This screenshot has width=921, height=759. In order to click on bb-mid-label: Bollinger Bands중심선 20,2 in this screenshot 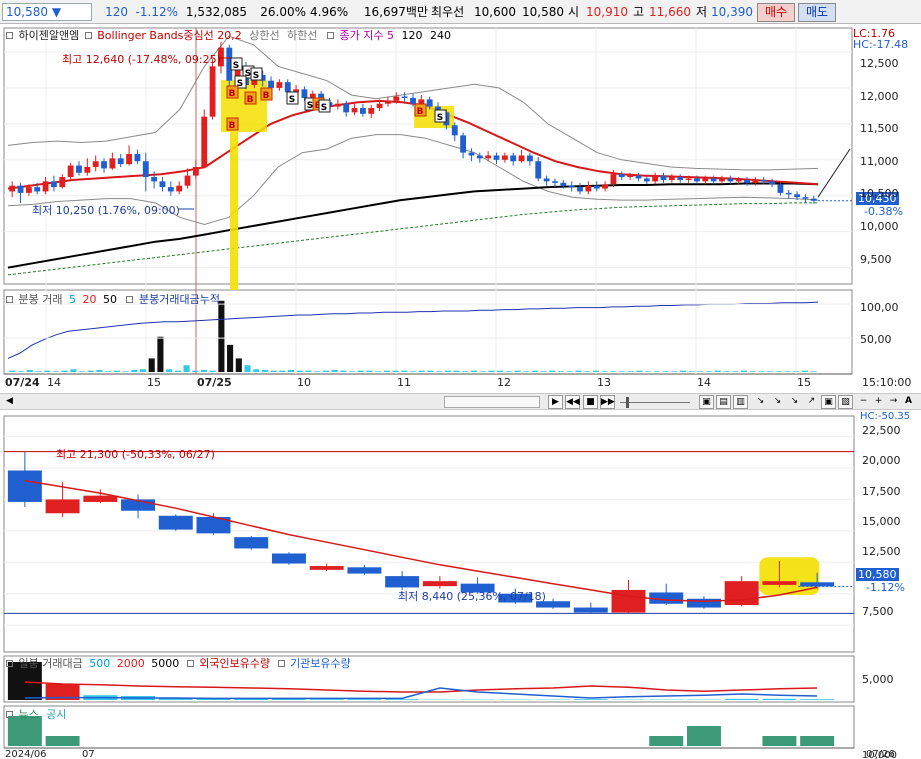, I will do `click(169, 35)`.